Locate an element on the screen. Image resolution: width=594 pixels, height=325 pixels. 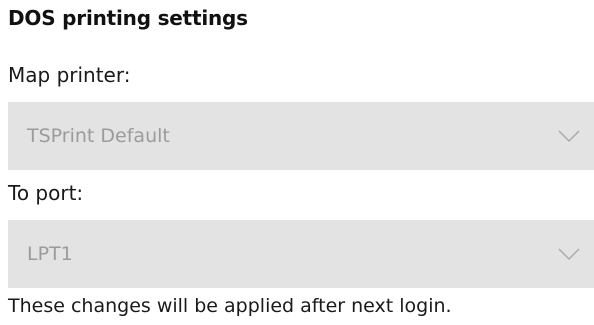
to-port-selected-value: LPT1 is located at coordinates (50, 254).